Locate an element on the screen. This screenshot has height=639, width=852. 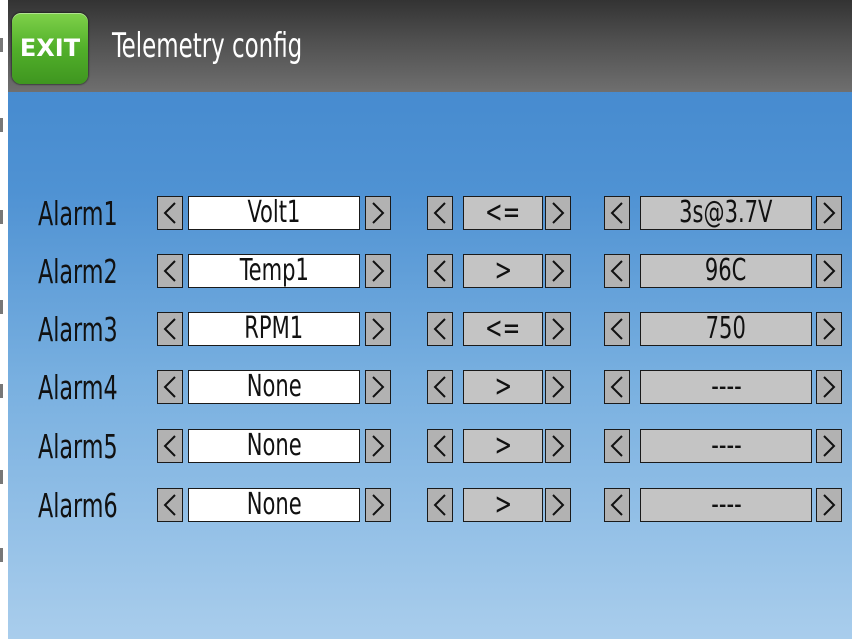
alarm-row-3: Alarm3 RPM1 <= 750 is located at coordinates (430, 330).